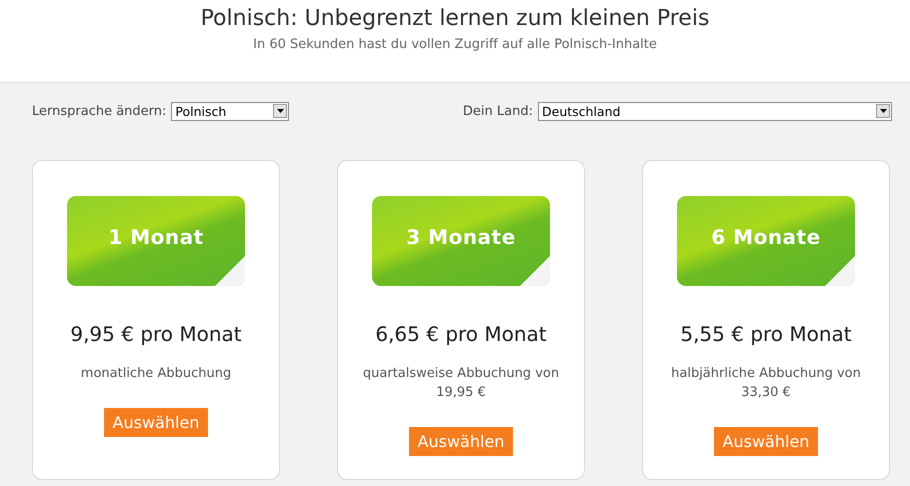 The width and height of the screenshot is (910, 486). I want to click on select-field: Deutschland, so click(715, 111).